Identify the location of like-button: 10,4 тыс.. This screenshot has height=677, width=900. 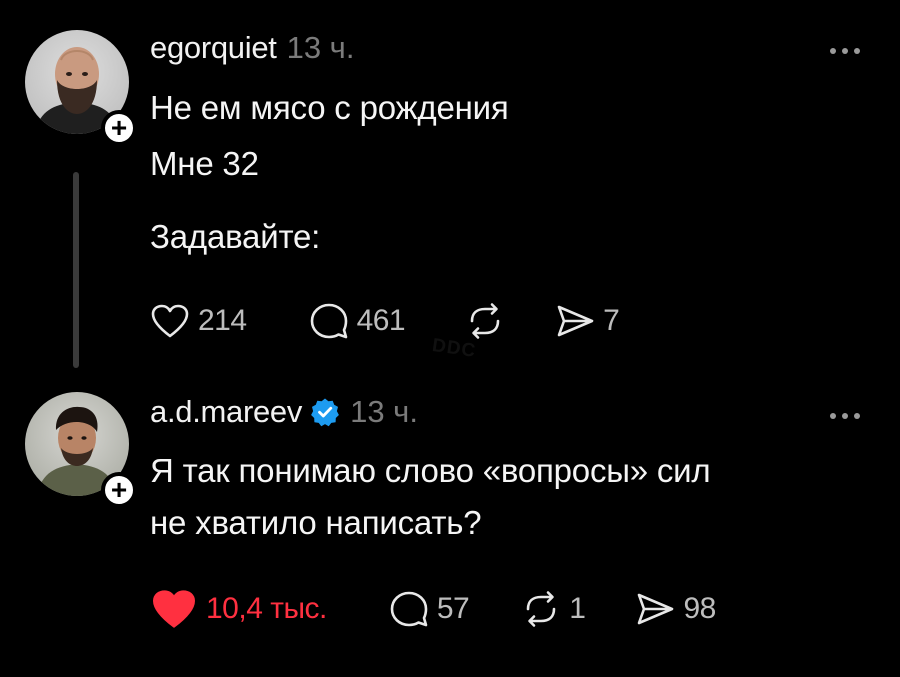
(238, 609).